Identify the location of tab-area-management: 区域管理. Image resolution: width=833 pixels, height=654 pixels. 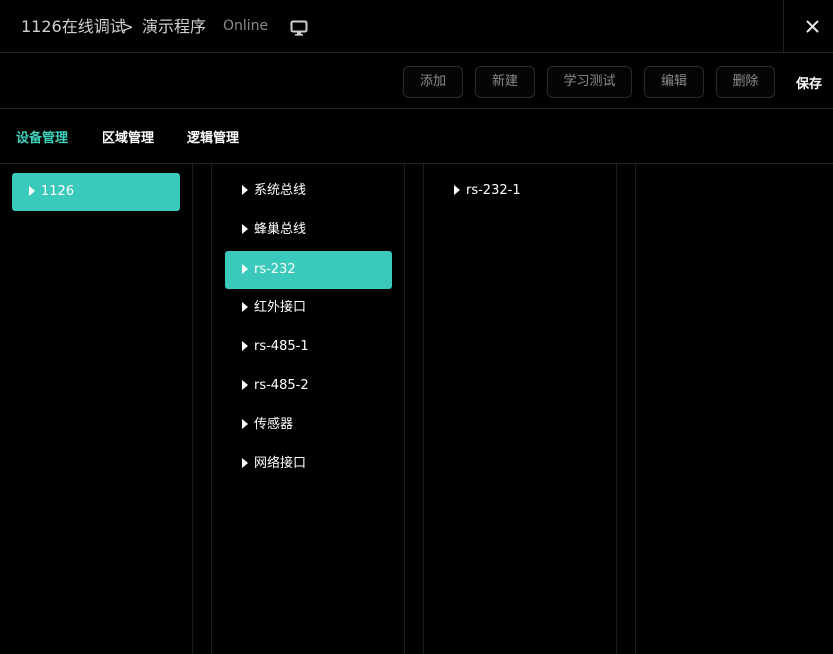
(128, 136).